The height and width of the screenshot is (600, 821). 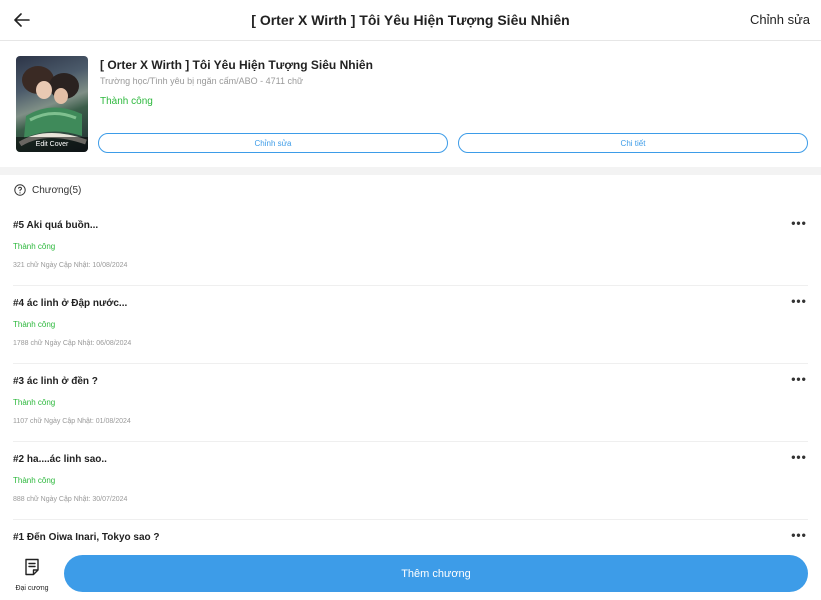 What do you see at coordinates (72, 421) in the screenshot?
I see `chapter-meta: 1107 chữ Ngày Cập Nhật: 01/08/2024` at bounding box center [72, 421].